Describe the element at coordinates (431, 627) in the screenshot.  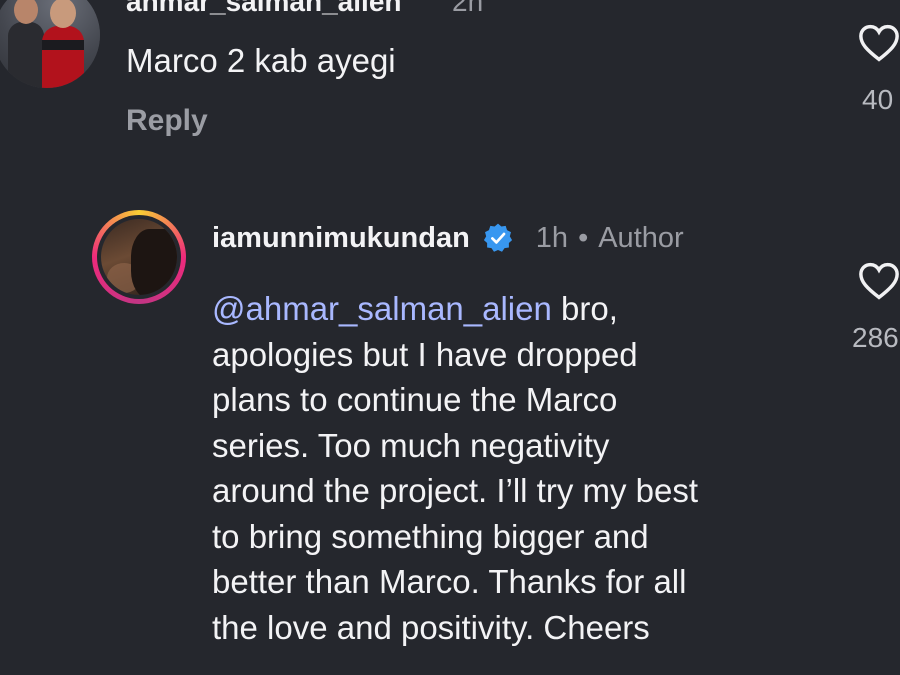
I see `reply-text-line: the love and positivity. Cheers` at that location.